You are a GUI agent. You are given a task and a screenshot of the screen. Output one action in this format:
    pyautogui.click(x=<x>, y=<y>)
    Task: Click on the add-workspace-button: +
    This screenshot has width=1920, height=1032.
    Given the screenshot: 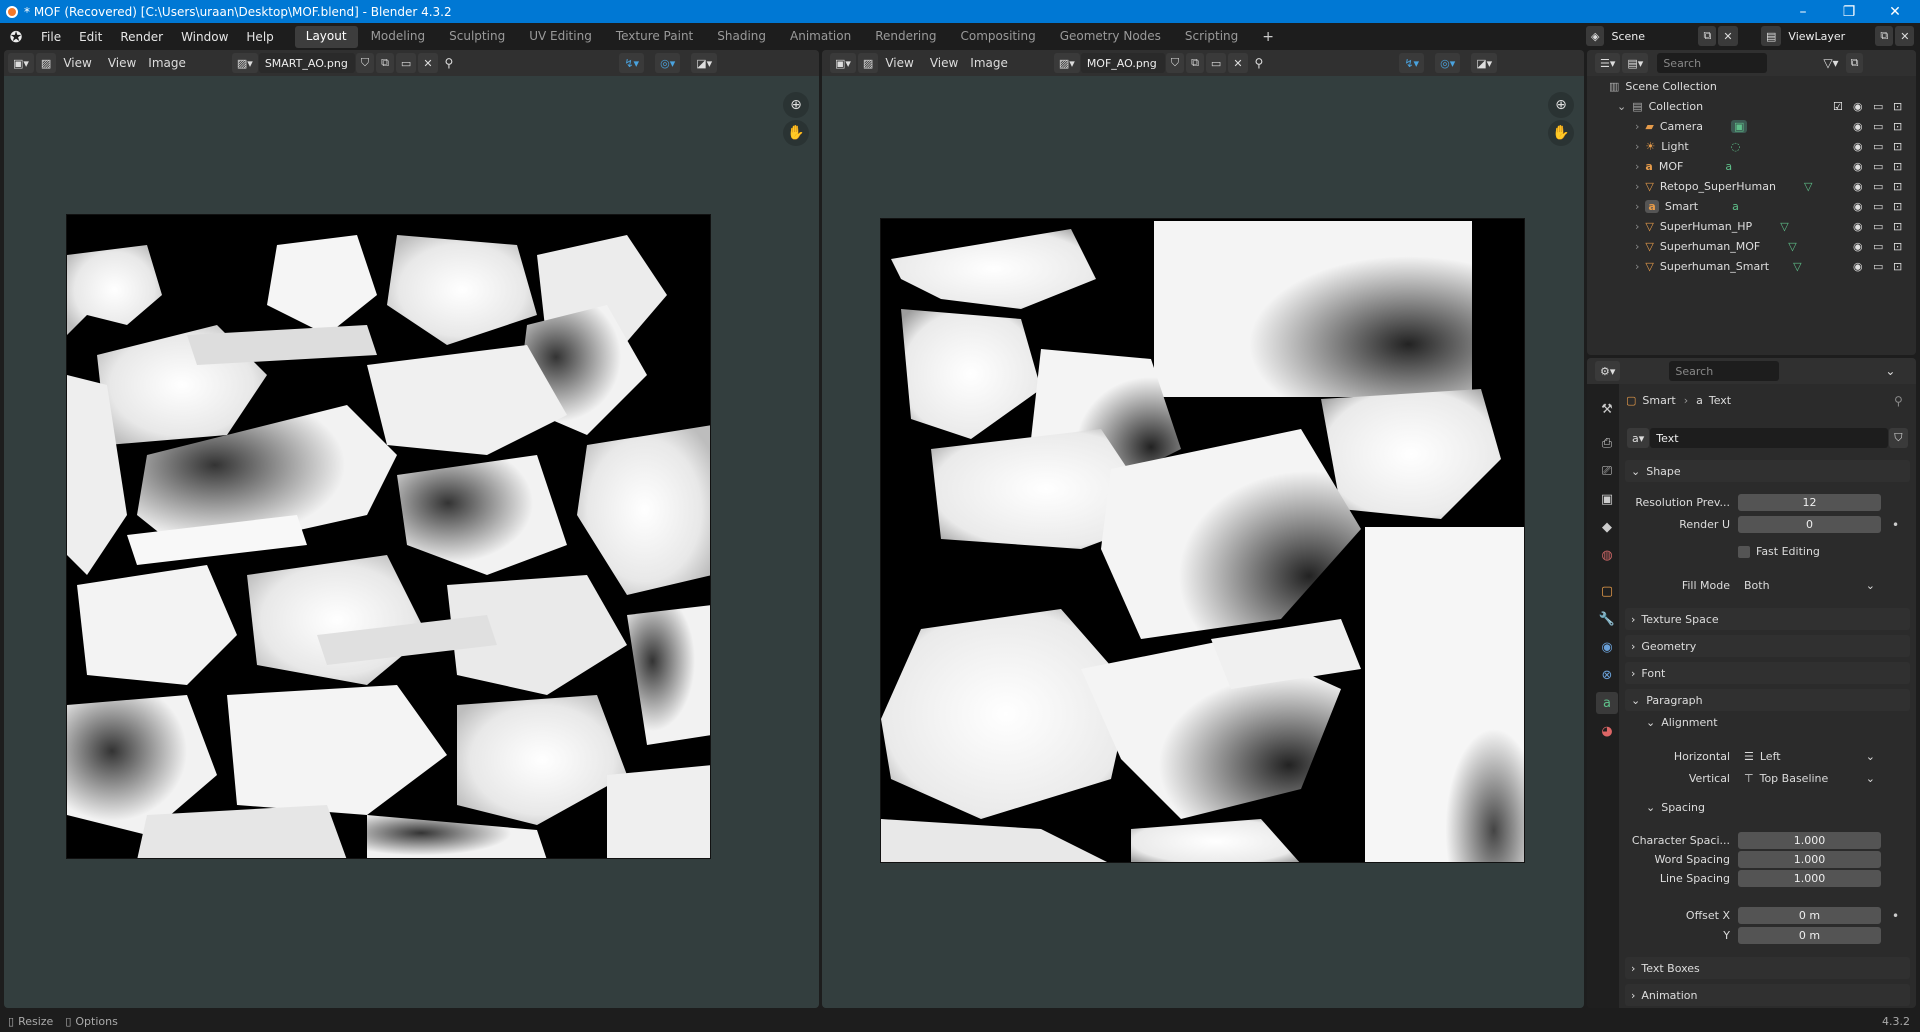 What is the action you would take?
    pyautogui.click(x=1268, y=37)
    